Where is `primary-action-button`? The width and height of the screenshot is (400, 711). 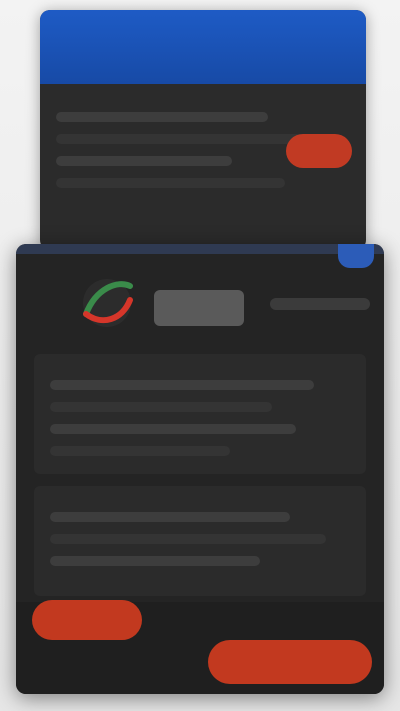 primary-action-button is located at coordinates (290, 662).